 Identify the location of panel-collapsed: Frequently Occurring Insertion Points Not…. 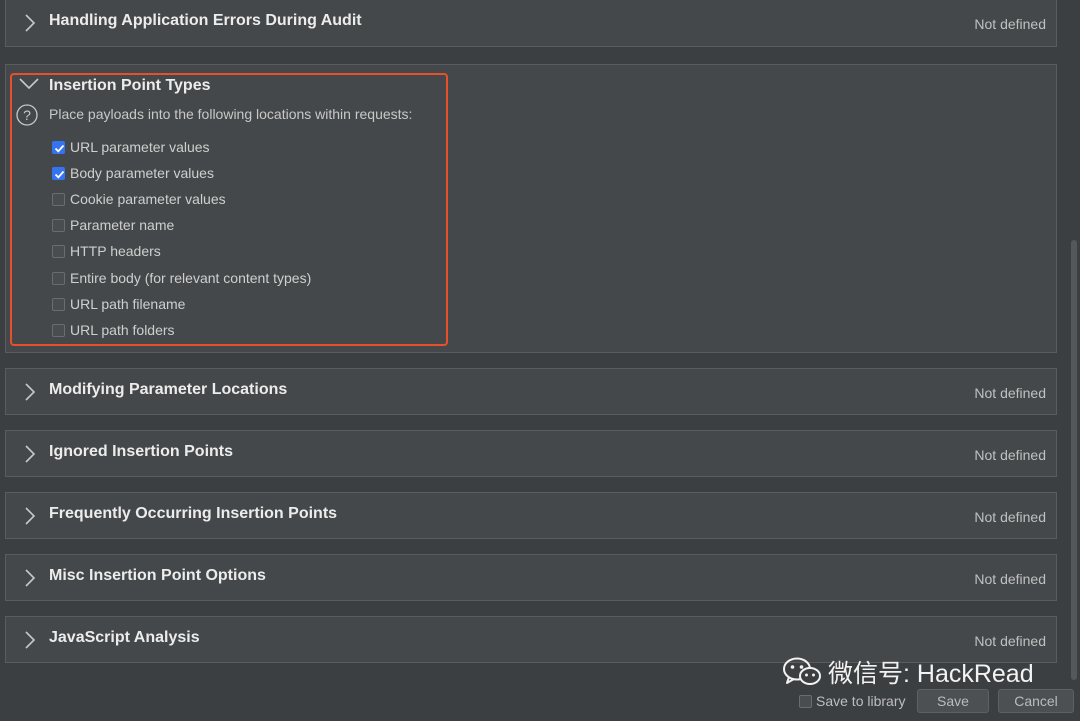
(531, 515).